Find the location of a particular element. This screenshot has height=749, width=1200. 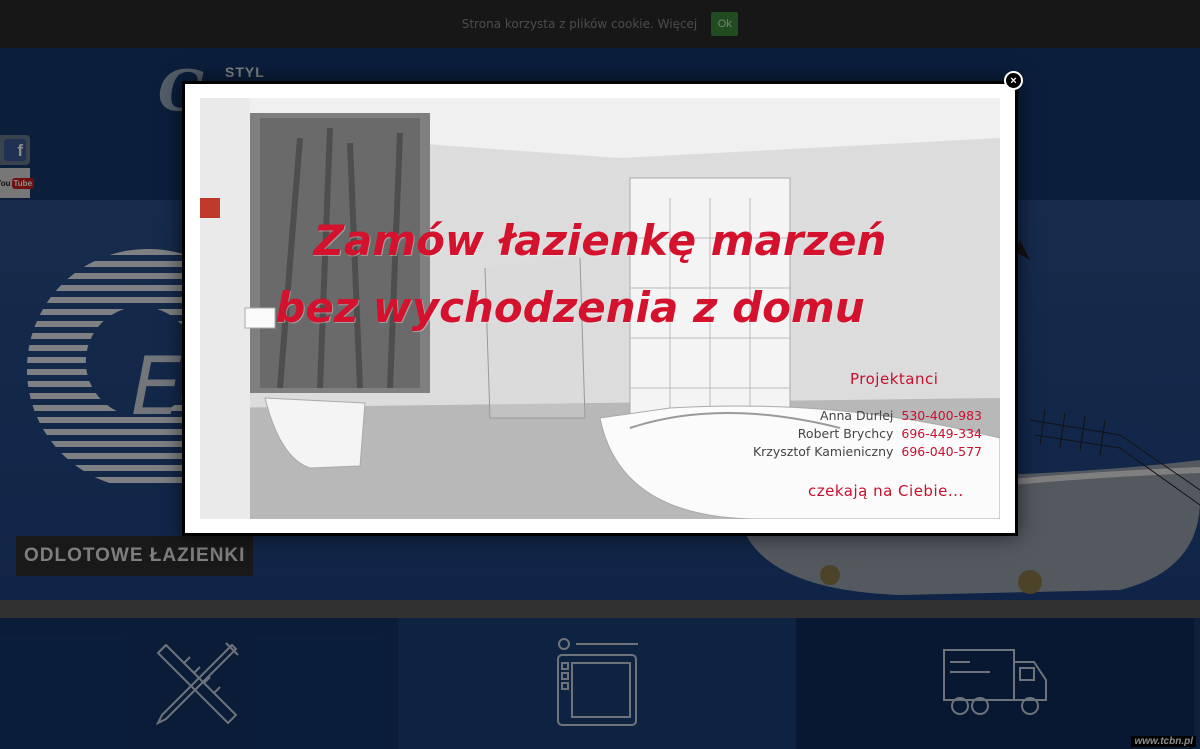

designer-row: Robert Brychcy 696-449-334 is located at coordinates (890, 433).